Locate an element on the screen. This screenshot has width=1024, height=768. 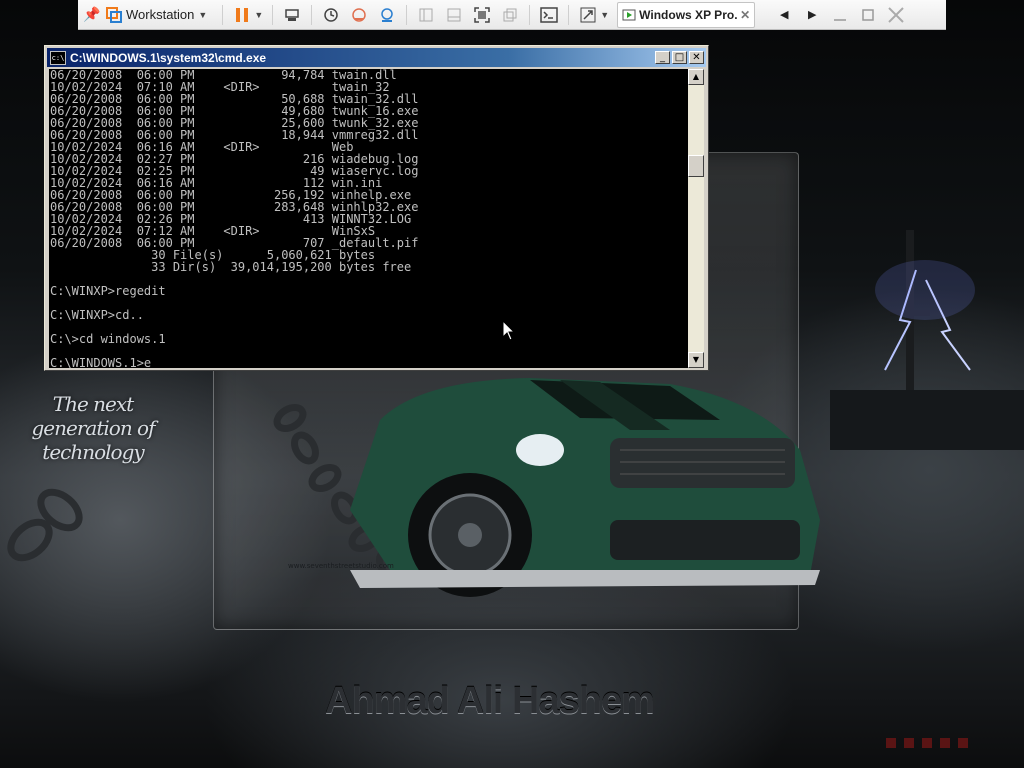
cmd-titlebar: c:\ C:\WINDOWS.1\system32\cmd.exe _ □ ✕ is located at coordinates (376, 57).